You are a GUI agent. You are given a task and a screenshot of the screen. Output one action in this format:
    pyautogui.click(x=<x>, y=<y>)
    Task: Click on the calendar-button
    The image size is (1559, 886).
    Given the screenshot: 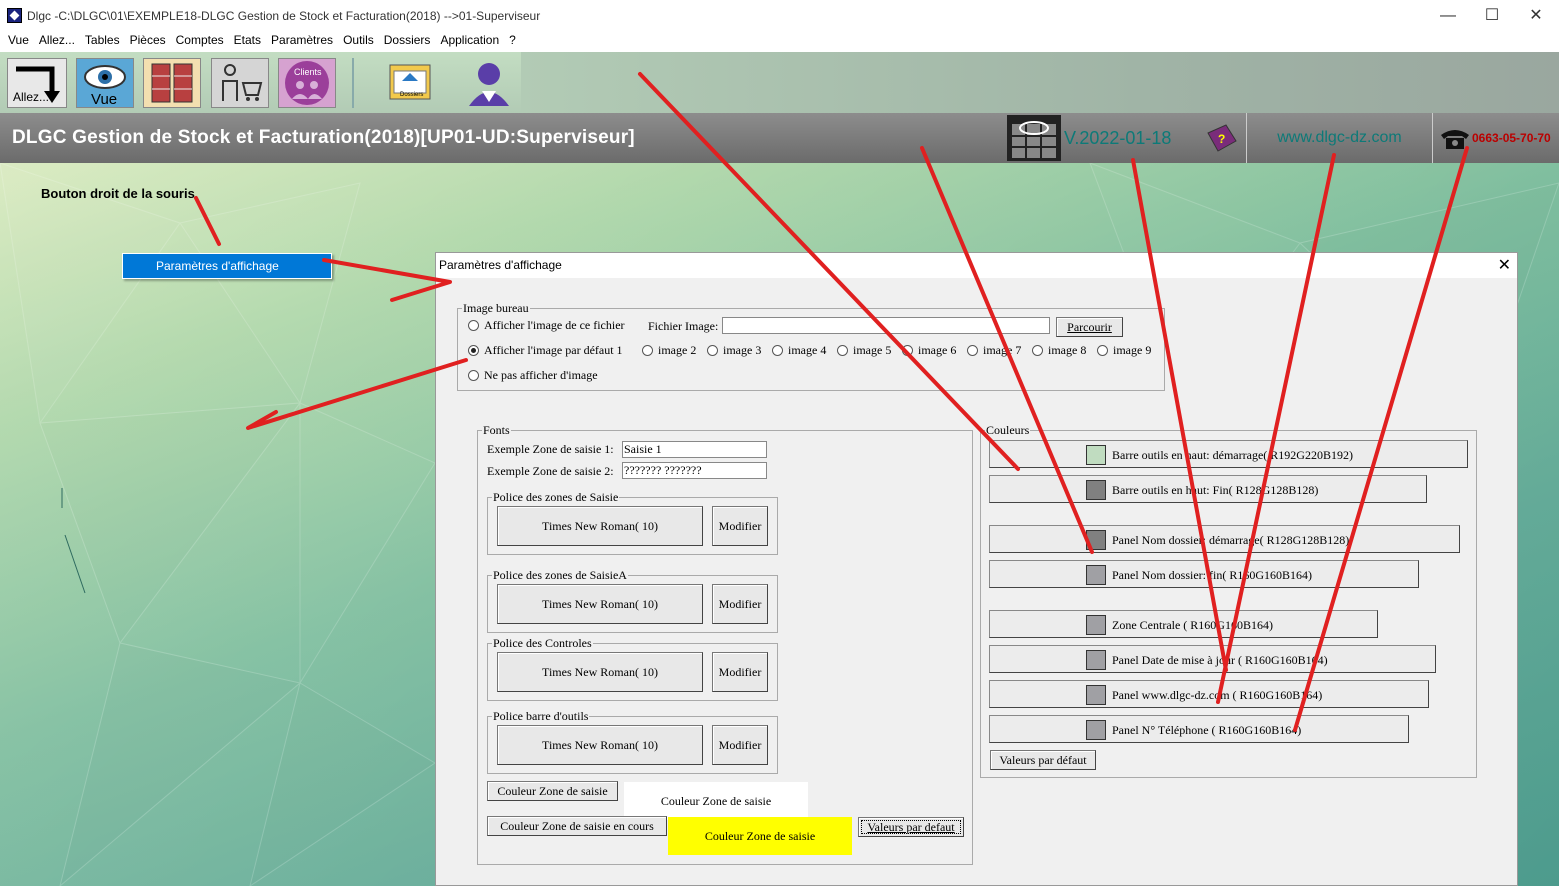 What is the action you would take?
    pyautogui.click(x=1035, y=138)
    